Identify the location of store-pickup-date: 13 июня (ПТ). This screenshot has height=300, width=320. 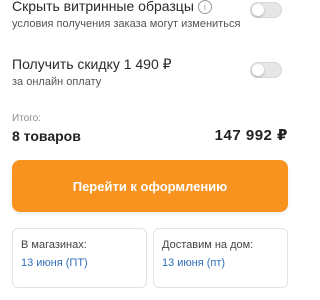
(54, 263).